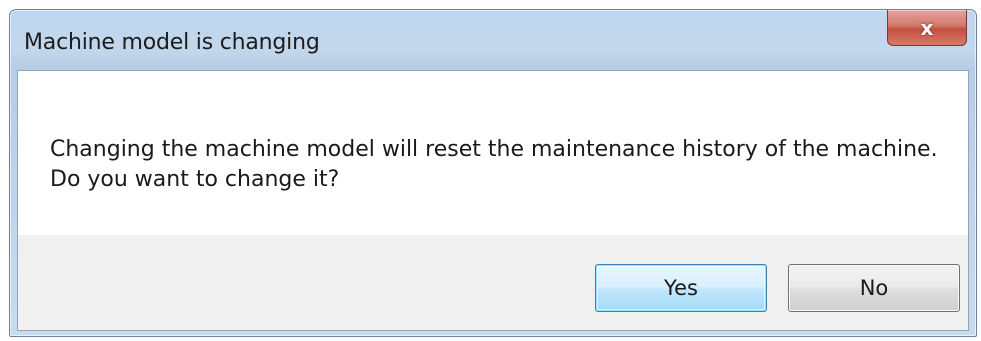 The width and height of the screenshot is (981, 341). I want to click on close-button: x, so click(927, 28).